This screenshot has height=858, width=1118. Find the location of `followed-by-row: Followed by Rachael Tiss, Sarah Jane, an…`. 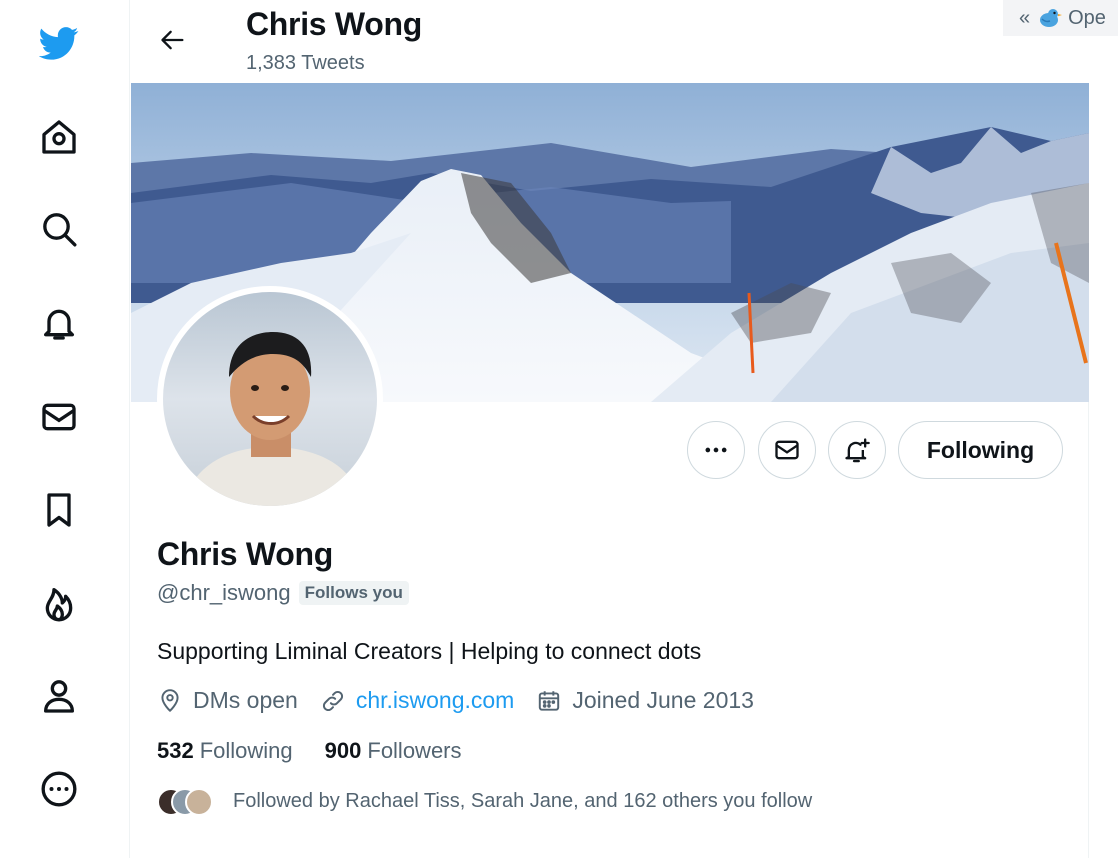

followed-by-row: Followed by Rachael Tiss, Sarah Jane, an… is located at coordinates (484, 801).